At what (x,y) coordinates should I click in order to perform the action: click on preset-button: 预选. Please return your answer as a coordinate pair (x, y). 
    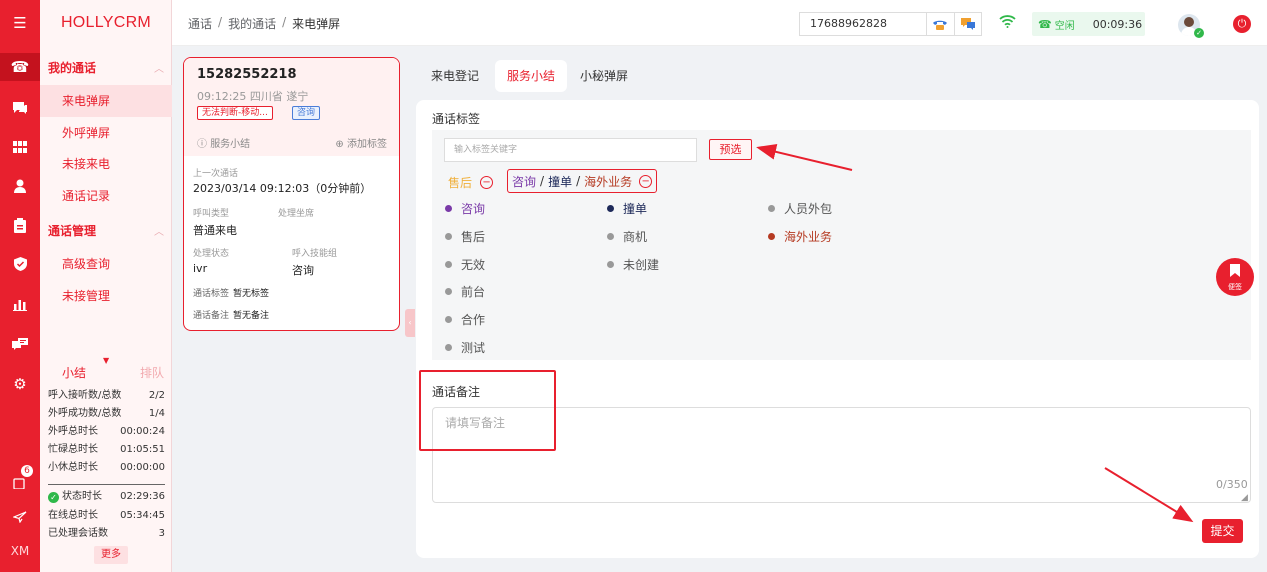
    Looking at the image, I should click on (730, 149).